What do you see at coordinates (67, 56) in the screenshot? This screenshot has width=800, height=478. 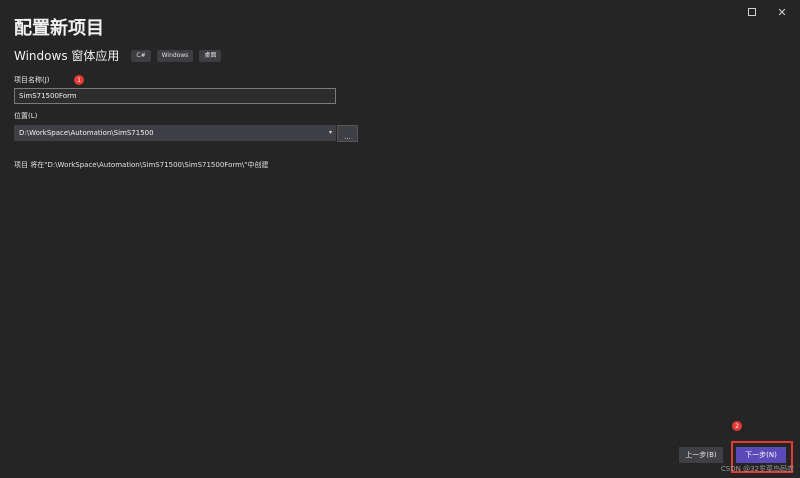 I see `template-name: Windows 窗体应用` at bounding box center [67, 56].